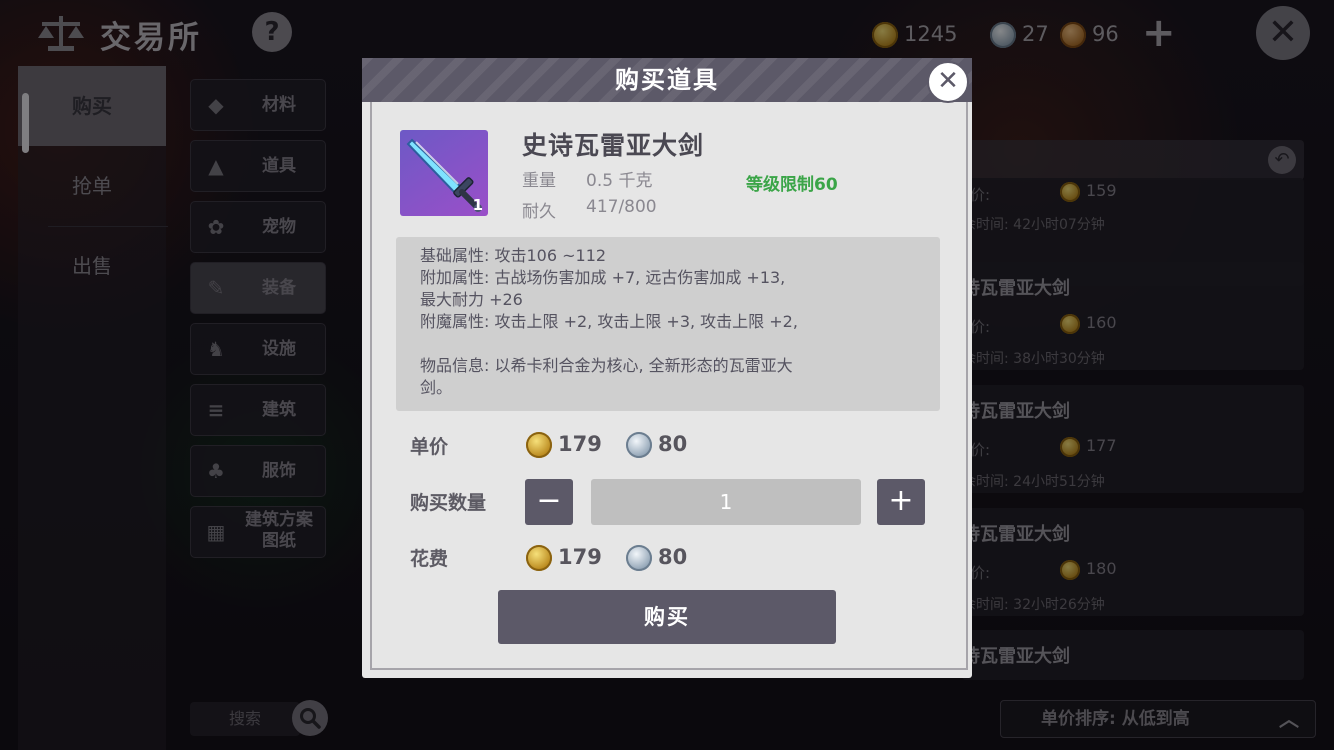 The width and height of the screenshot is (1334, 750). Describe the element at coordinates (429, 447) in the screenshot. I see `unit-price-label: 单价` at that location.